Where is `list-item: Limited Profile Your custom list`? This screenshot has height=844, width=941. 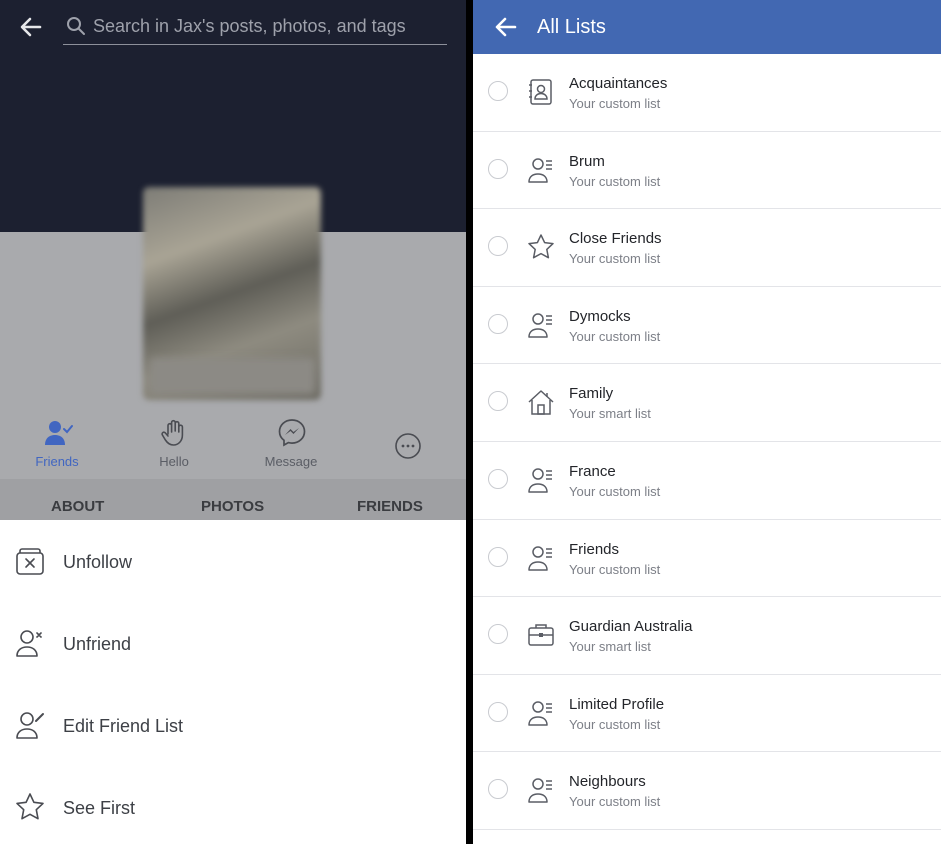 list-item: Limited Profile Your custom list is located at coordinates (707, 714).